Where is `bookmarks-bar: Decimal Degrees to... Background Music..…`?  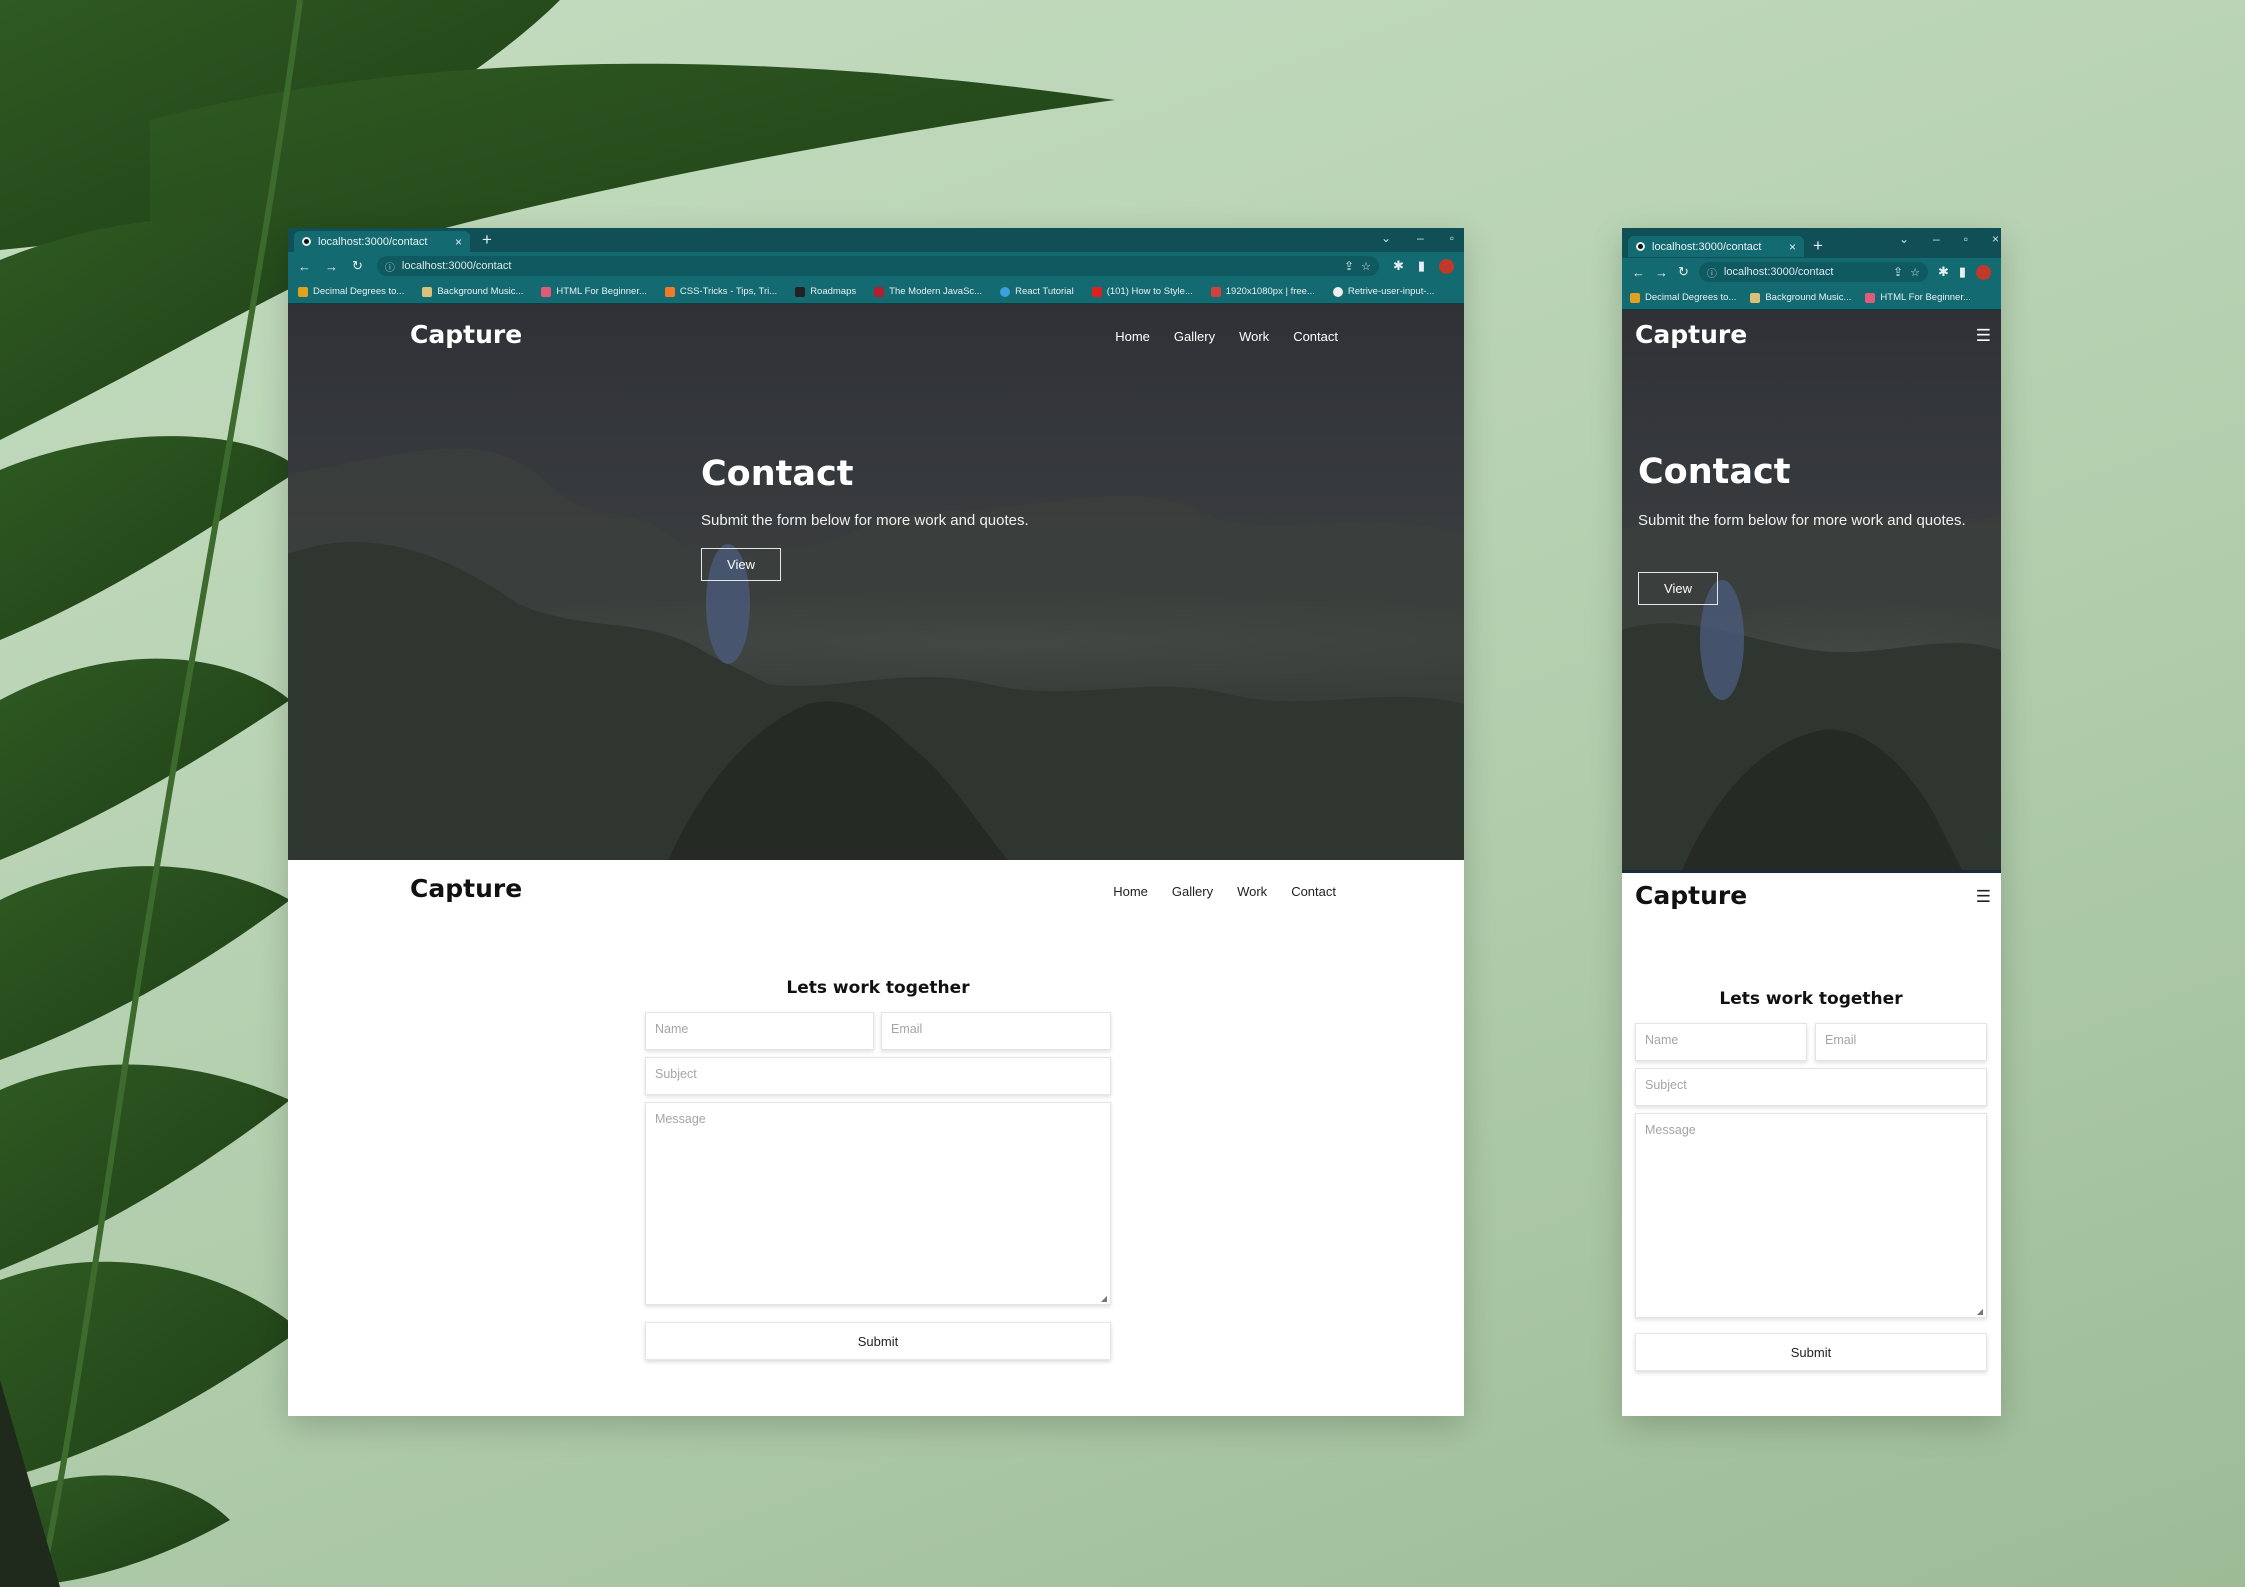
bookmarks-bar: Decimal Degrees to... Background Music..… is located at coordinates (1811, 298).